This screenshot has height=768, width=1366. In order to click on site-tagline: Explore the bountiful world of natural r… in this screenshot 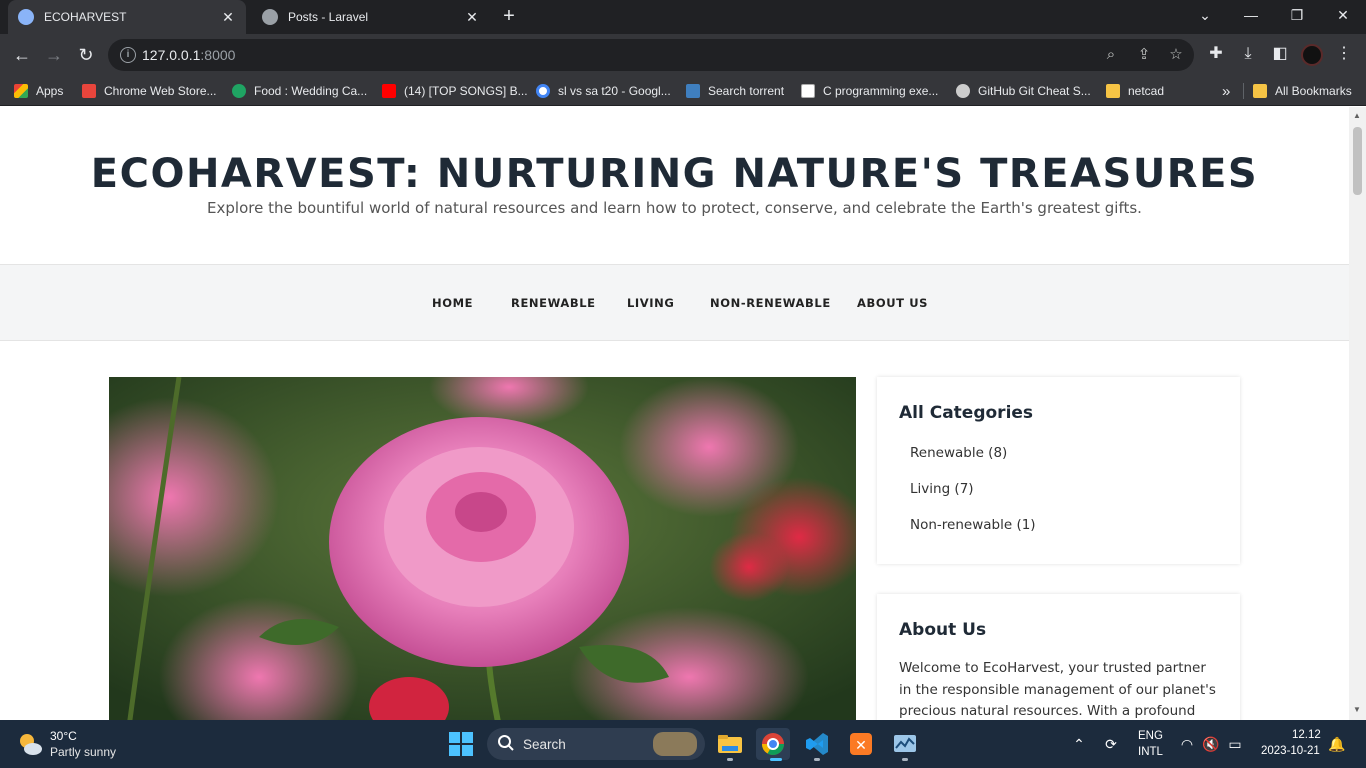, I will do `click(674, 208)`.